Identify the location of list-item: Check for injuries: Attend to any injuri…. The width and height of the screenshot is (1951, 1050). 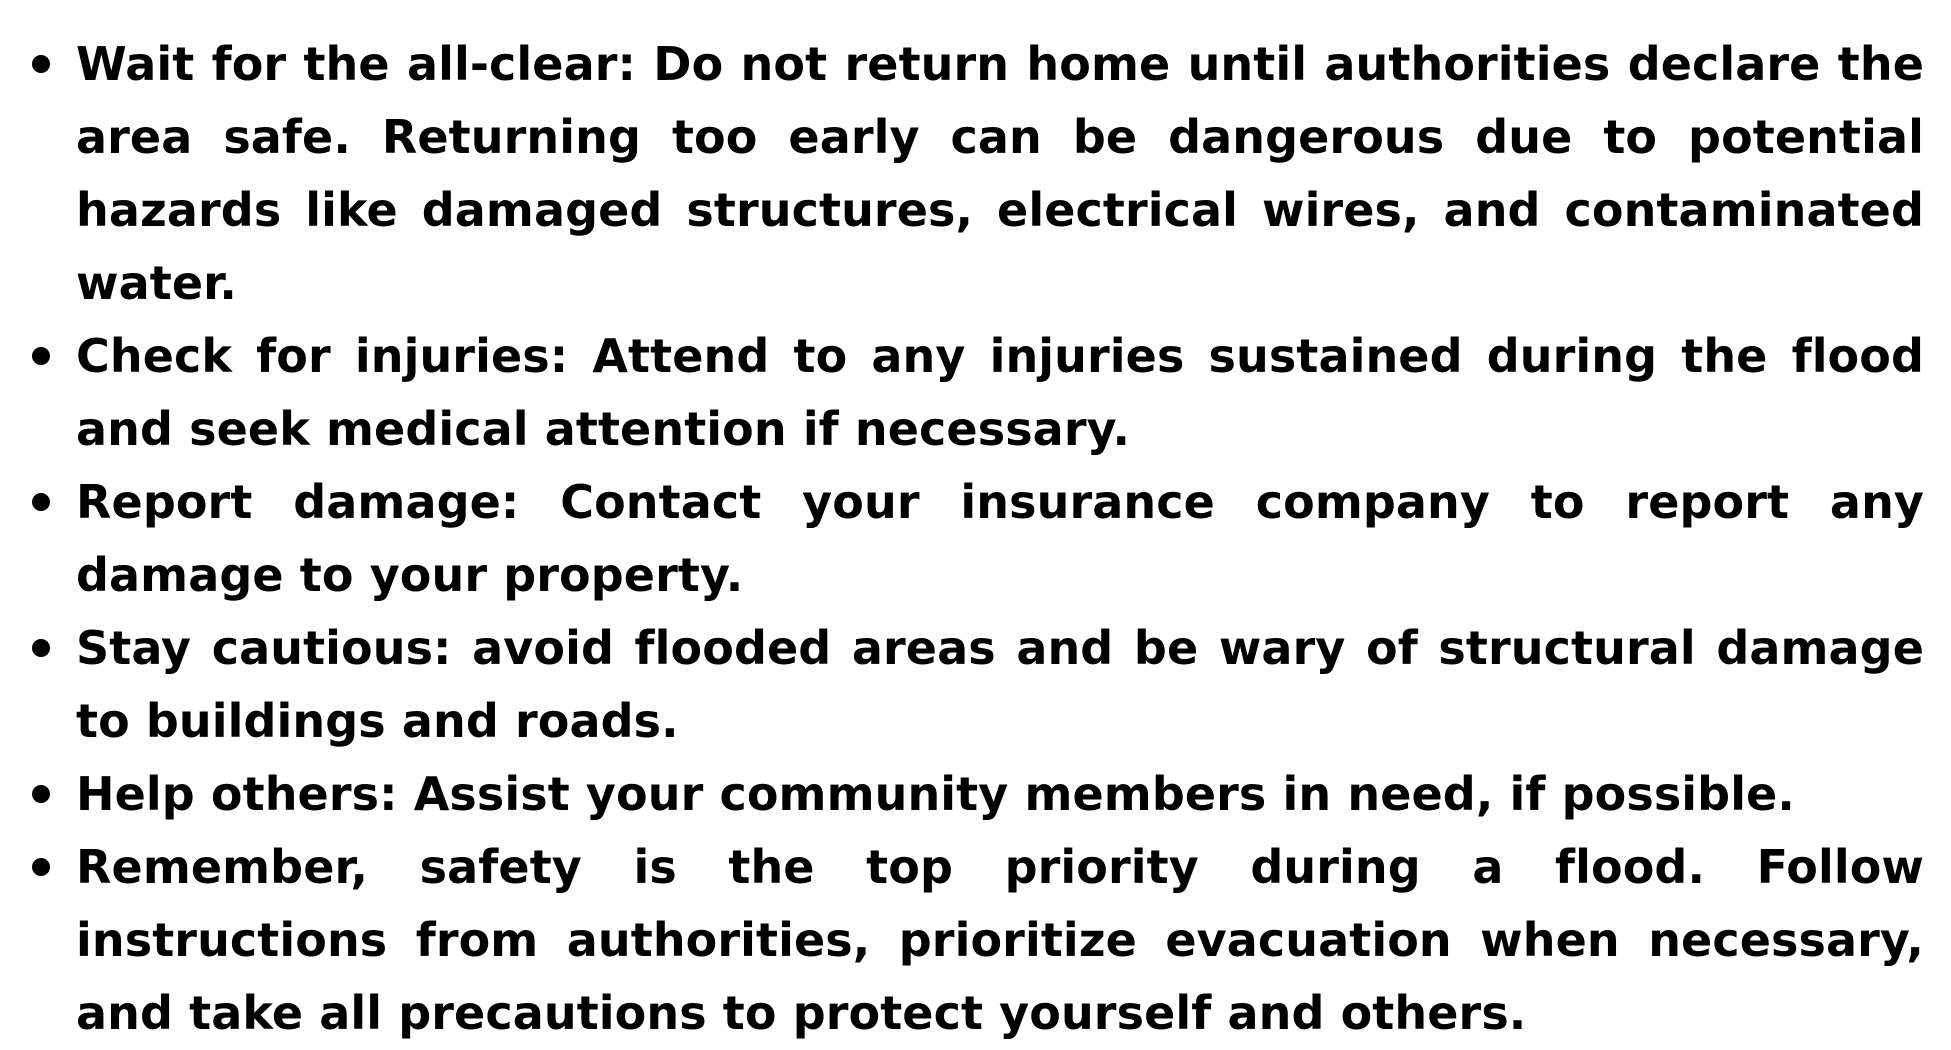
(974, 393).